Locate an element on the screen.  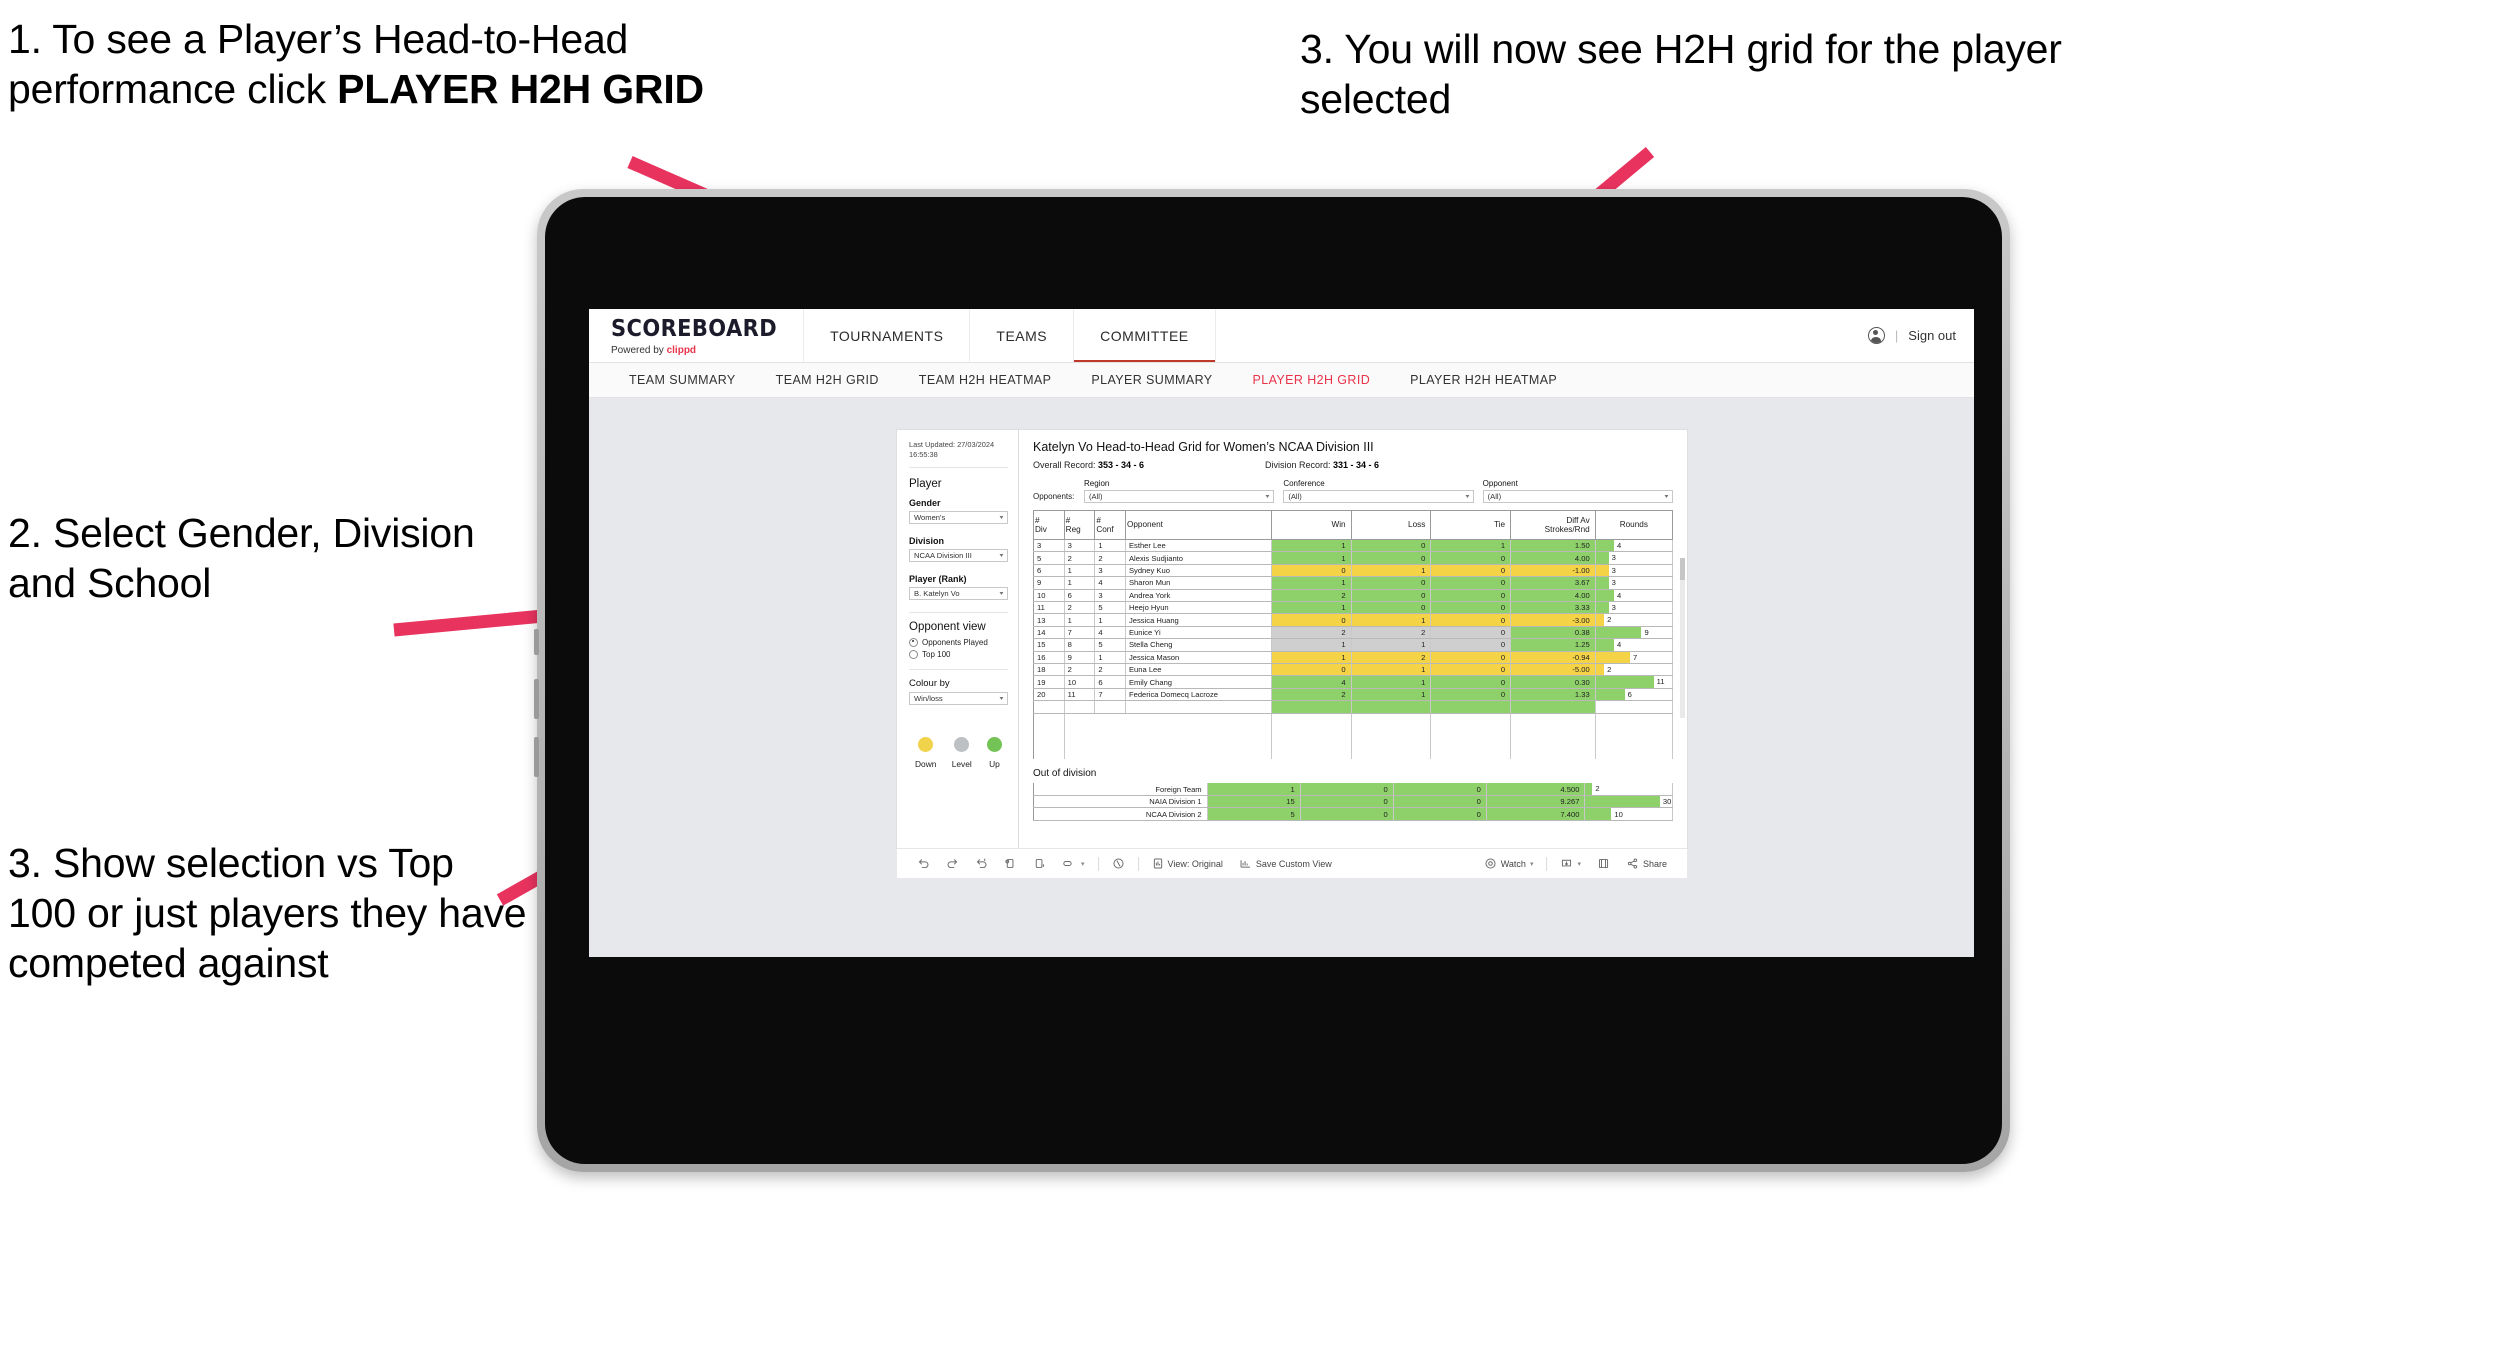
save-custom-view-button: Save Custom View is located at coordinates (1285, 863).